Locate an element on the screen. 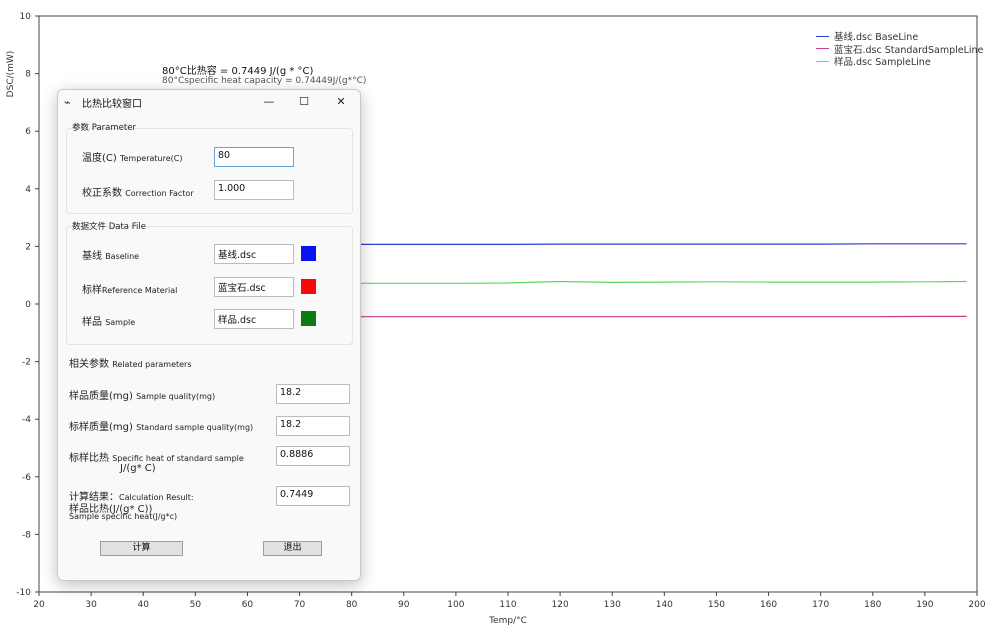 The image size is (1000, 628). legend-item-sample: 样品.dsc SampleLine is located at coordinates (899, 61).